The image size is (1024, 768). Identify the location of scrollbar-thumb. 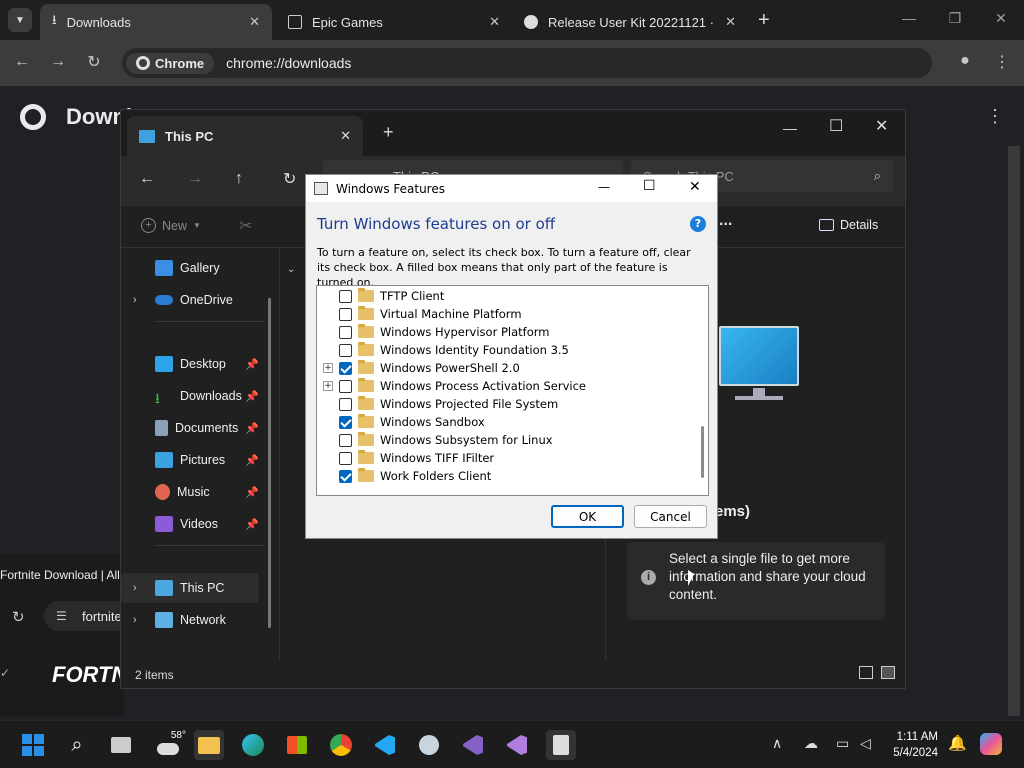
(702, 452).